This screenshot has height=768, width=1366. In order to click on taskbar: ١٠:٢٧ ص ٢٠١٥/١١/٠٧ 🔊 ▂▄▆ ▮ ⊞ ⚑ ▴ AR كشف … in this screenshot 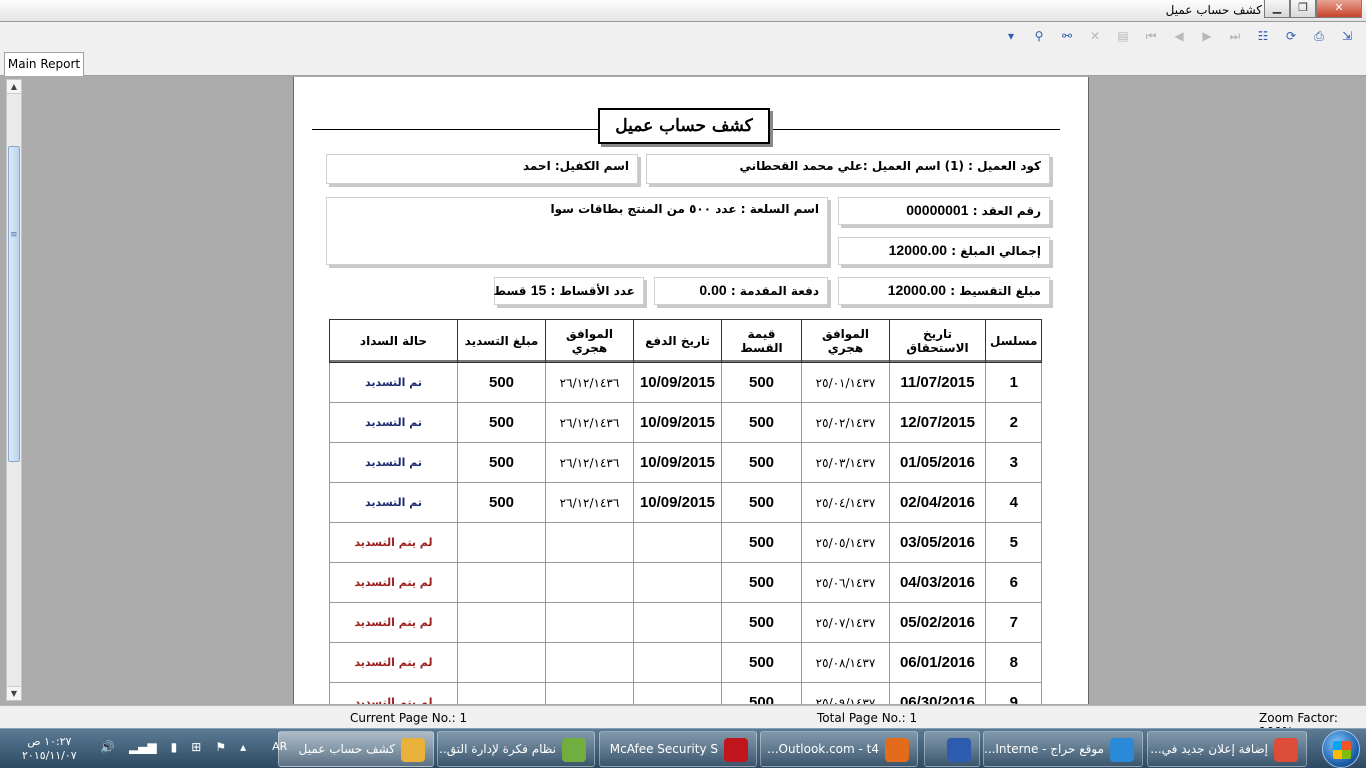, I will do `click(683, 748)`.